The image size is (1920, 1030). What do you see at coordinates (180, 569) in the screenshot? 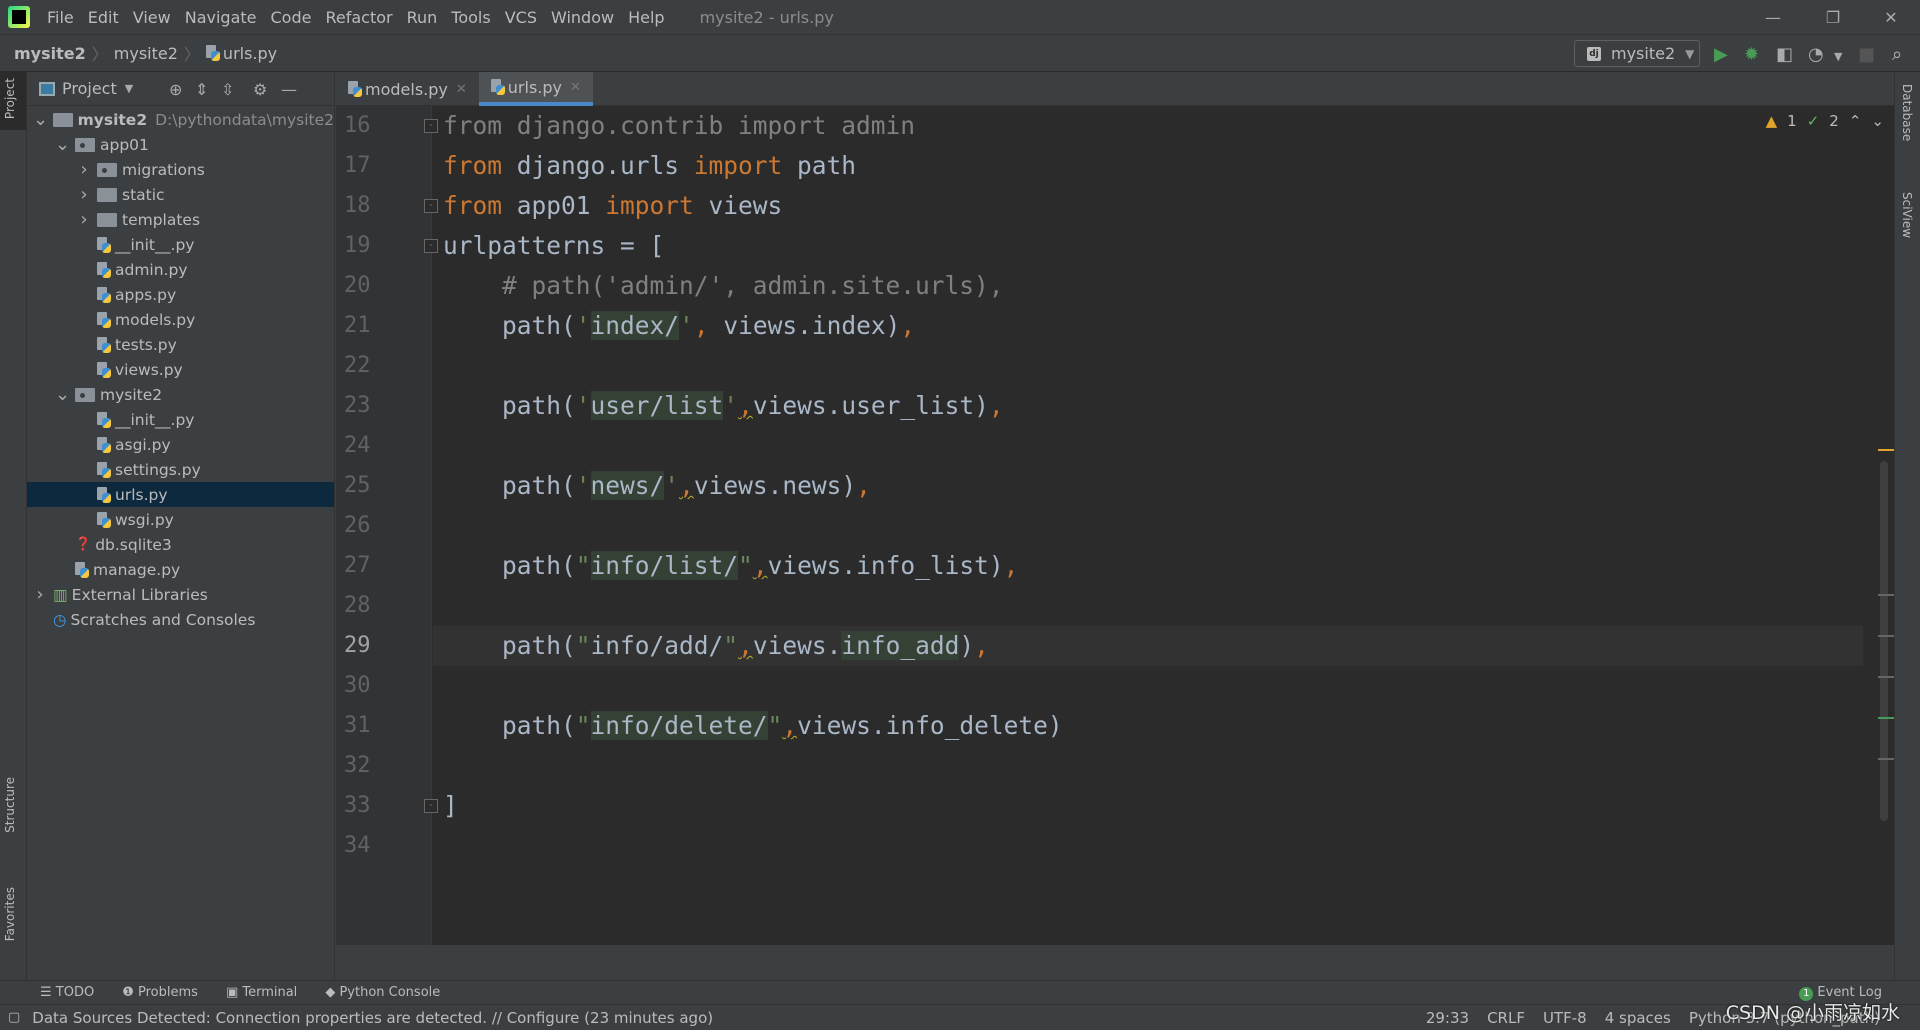
I see `tree-item: manage.py` at bounding box center [180, 569].